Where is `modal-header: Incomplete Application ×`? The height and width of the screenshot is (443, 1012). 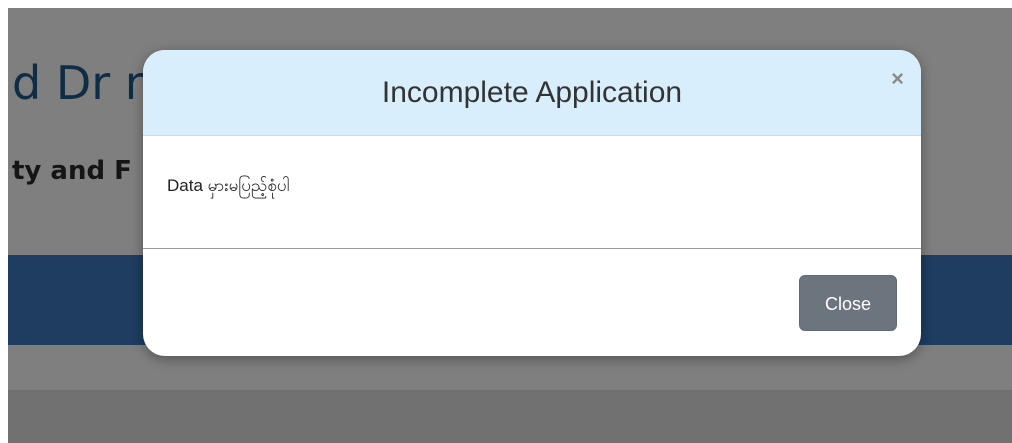
modal-header: Incomplete Application × is located at coordinates (532, 93).